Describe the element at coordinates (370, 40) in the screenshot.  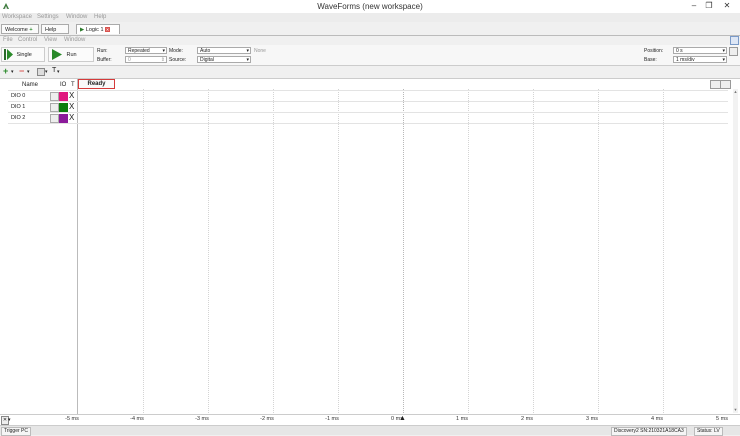
I see `instrument-menu: File Control View Window` at that location.